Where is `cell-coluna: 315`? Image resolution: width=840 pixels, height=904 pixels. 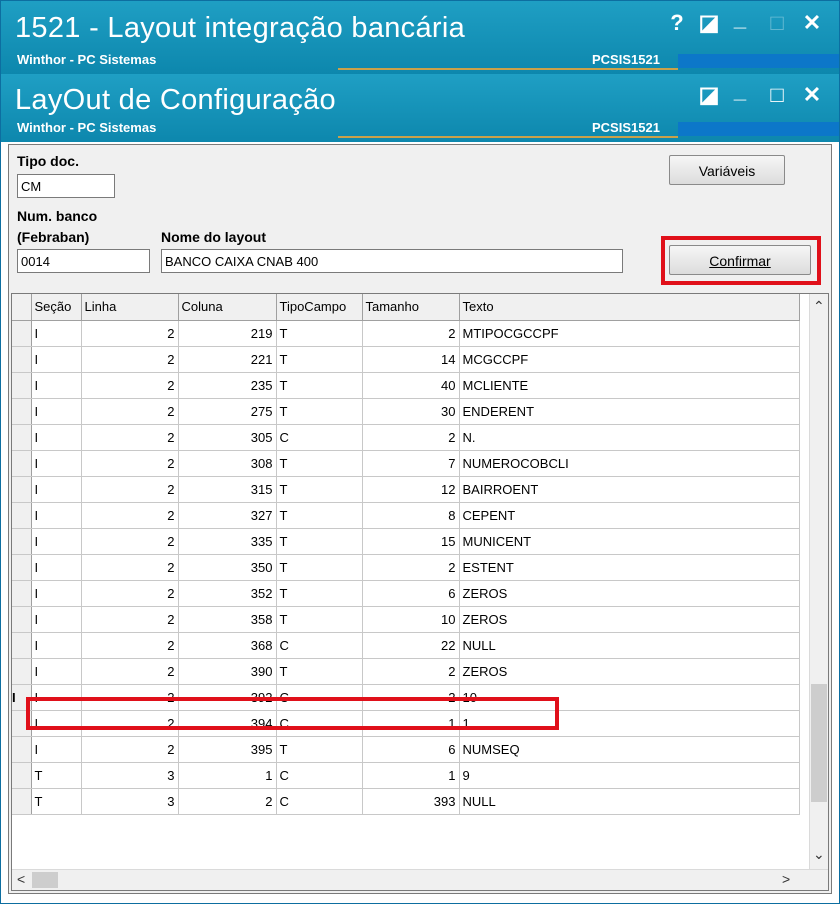 cell-coluna: 315 is located at coordinates (227, 489).